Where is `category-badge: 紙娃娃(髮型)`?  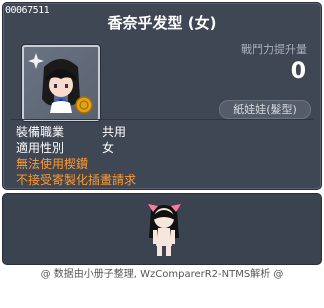
category-badge: 紙娃娃(髮型) is located at coordinates (265, 109).